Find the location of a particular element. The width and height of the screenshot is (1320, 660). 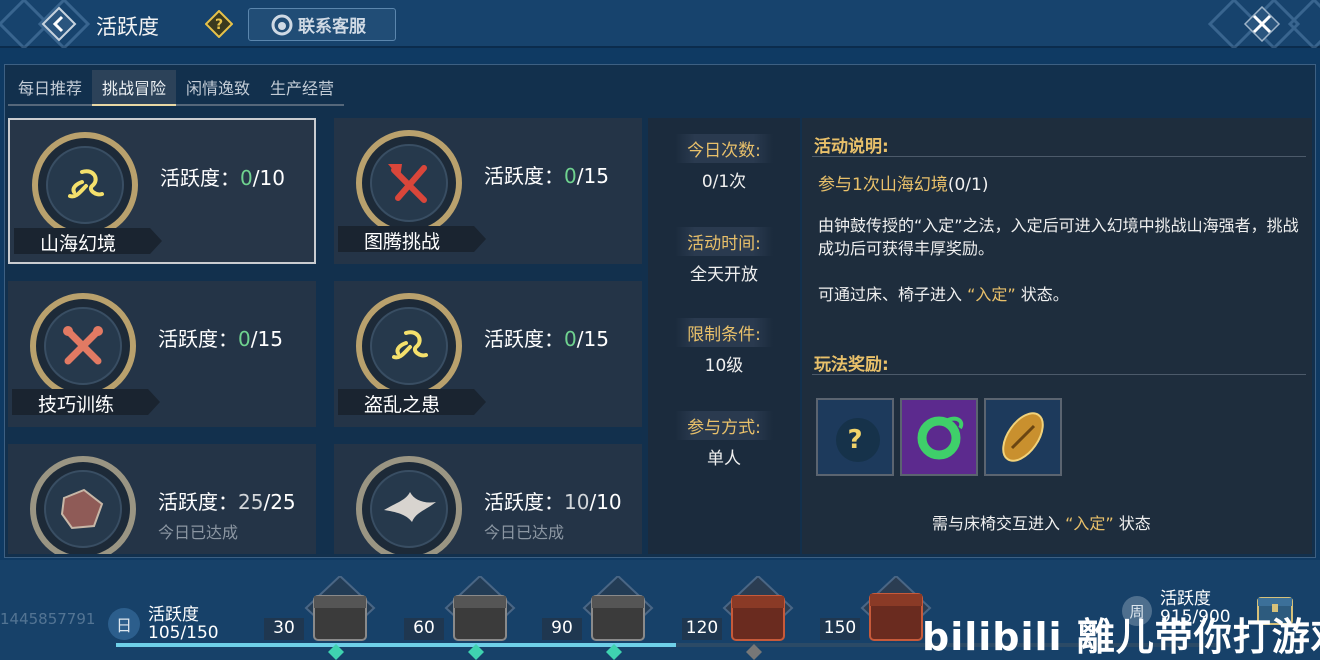

daily-count-block: 今日次数: 0/1次 is located at coordinates (724, 163).